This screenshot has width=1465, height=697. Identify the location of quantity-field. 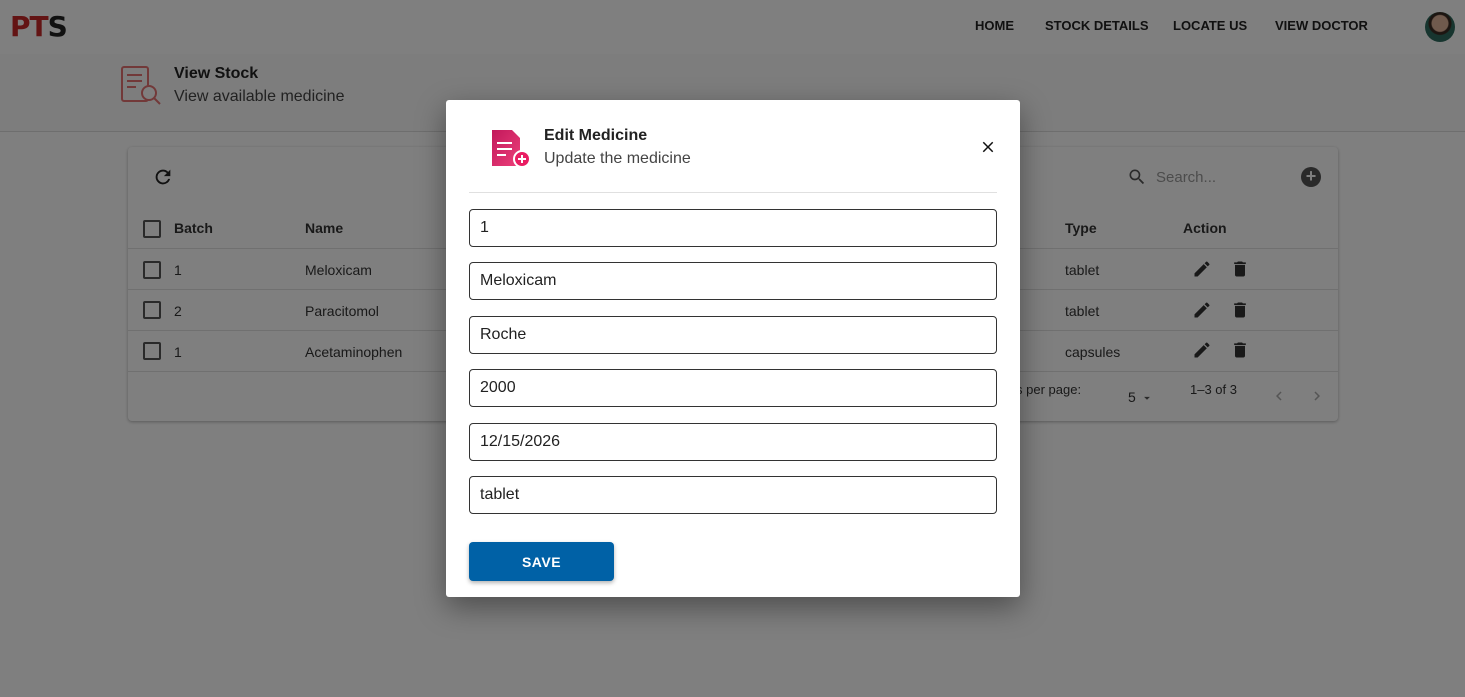
(733, 388).